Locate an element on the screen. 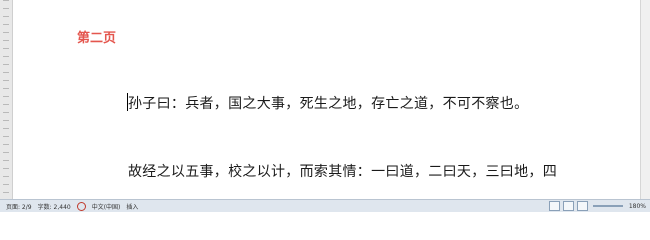 The height and width of the screenshot is (240, 650). print-layout-view-button is located at coordinates (554, 206).